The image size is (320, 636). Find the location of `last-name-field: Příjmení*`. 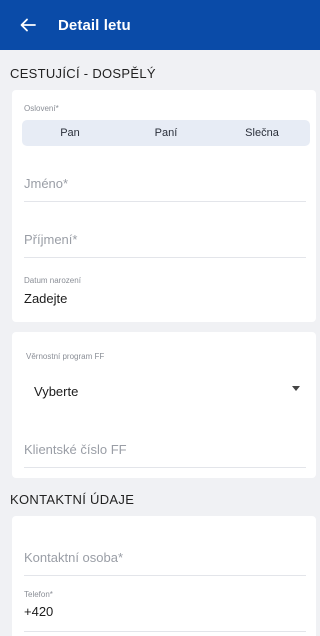

last-name-field: Příjmení* is located at coordinates (165, 237).